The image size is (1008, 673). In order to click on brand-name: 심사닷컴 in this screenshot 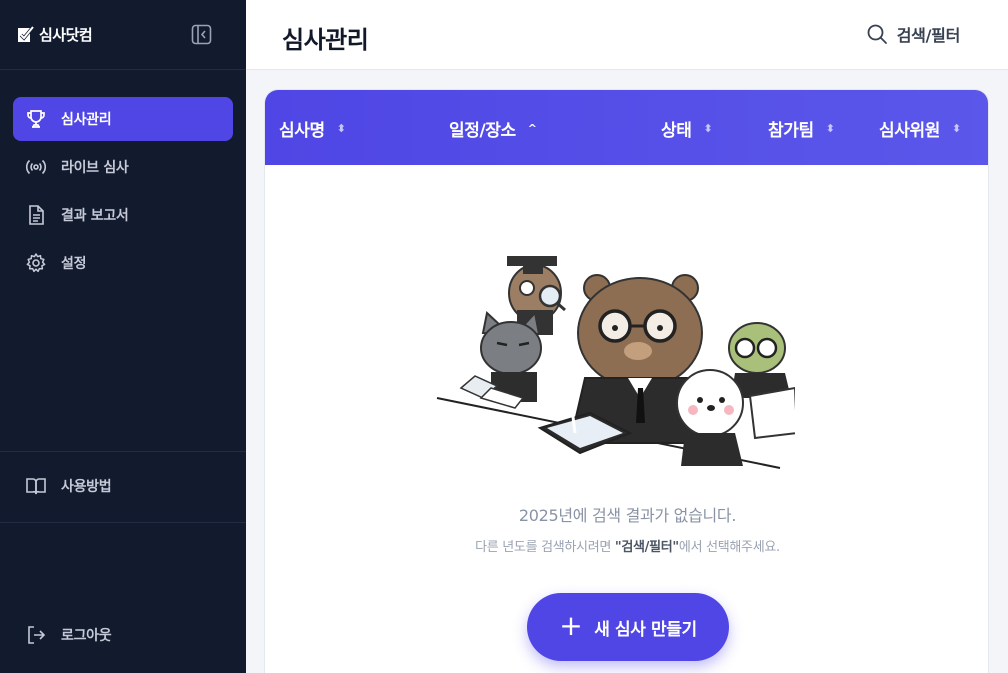, I will do `click(66, 35)`.